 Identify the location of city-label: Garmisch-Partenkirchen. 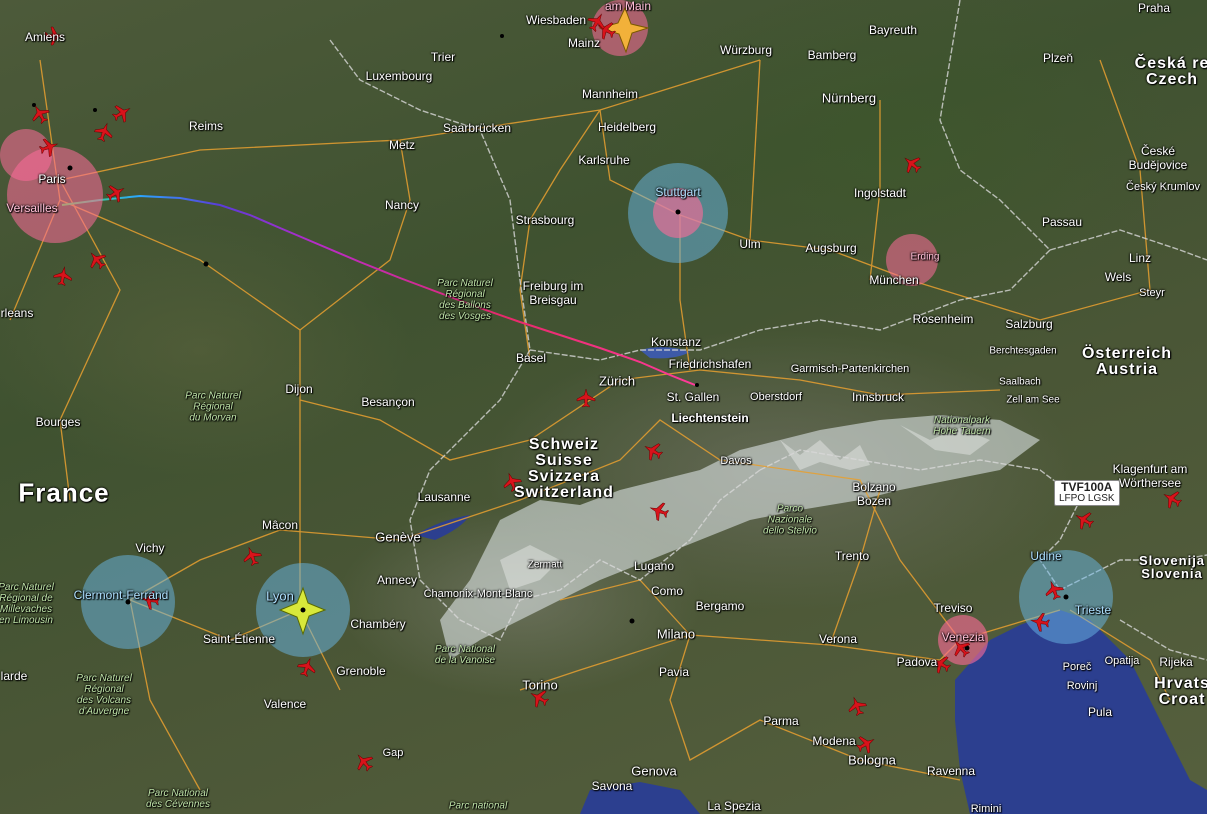
(850, 369).